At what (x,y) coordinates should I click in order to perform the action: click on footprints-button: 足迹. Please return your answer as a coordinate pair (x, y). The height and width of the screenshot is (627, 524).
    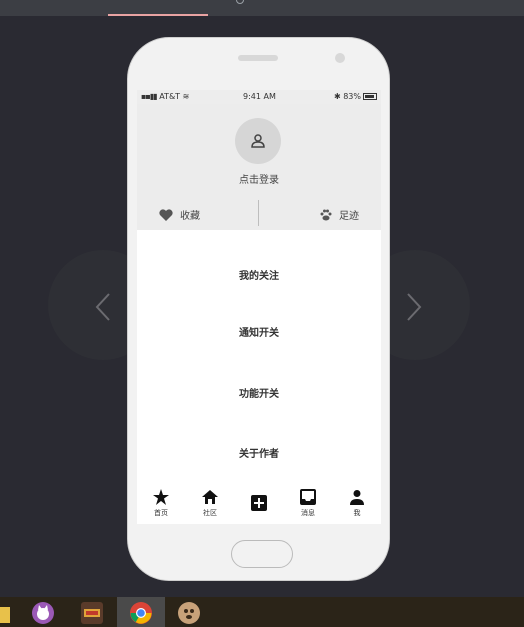
    Looking at the image, I should click on (339, 214).